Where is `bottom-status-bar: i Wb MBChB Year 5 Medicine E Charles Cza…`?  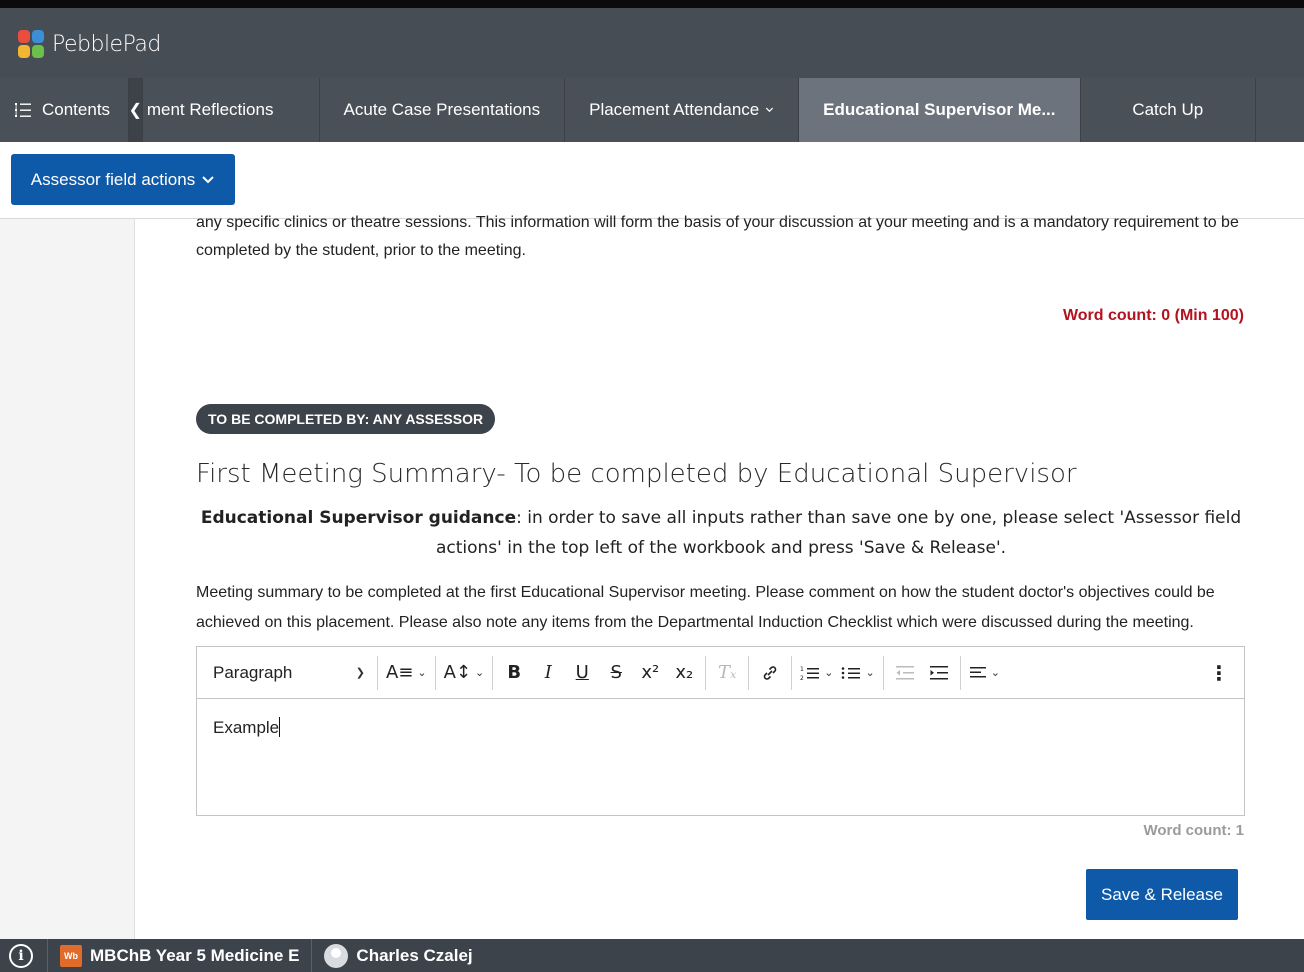 bottom-status-bar: i Wb MBChB Year 5 Medicine E Charles Cza… is located at coordinates (652, 955).